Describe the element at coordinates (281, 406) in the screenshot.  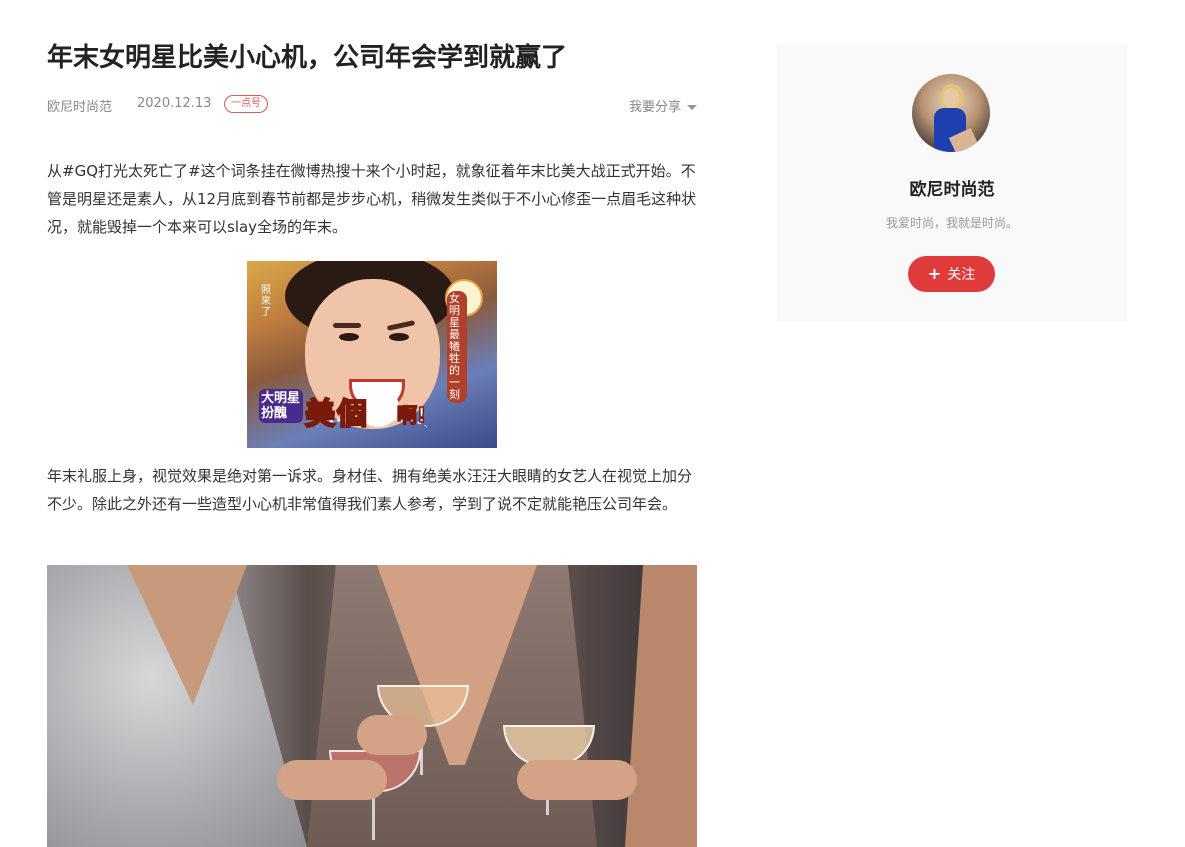
I see `image-caption-badge: 大明星 扮醜` at that location.